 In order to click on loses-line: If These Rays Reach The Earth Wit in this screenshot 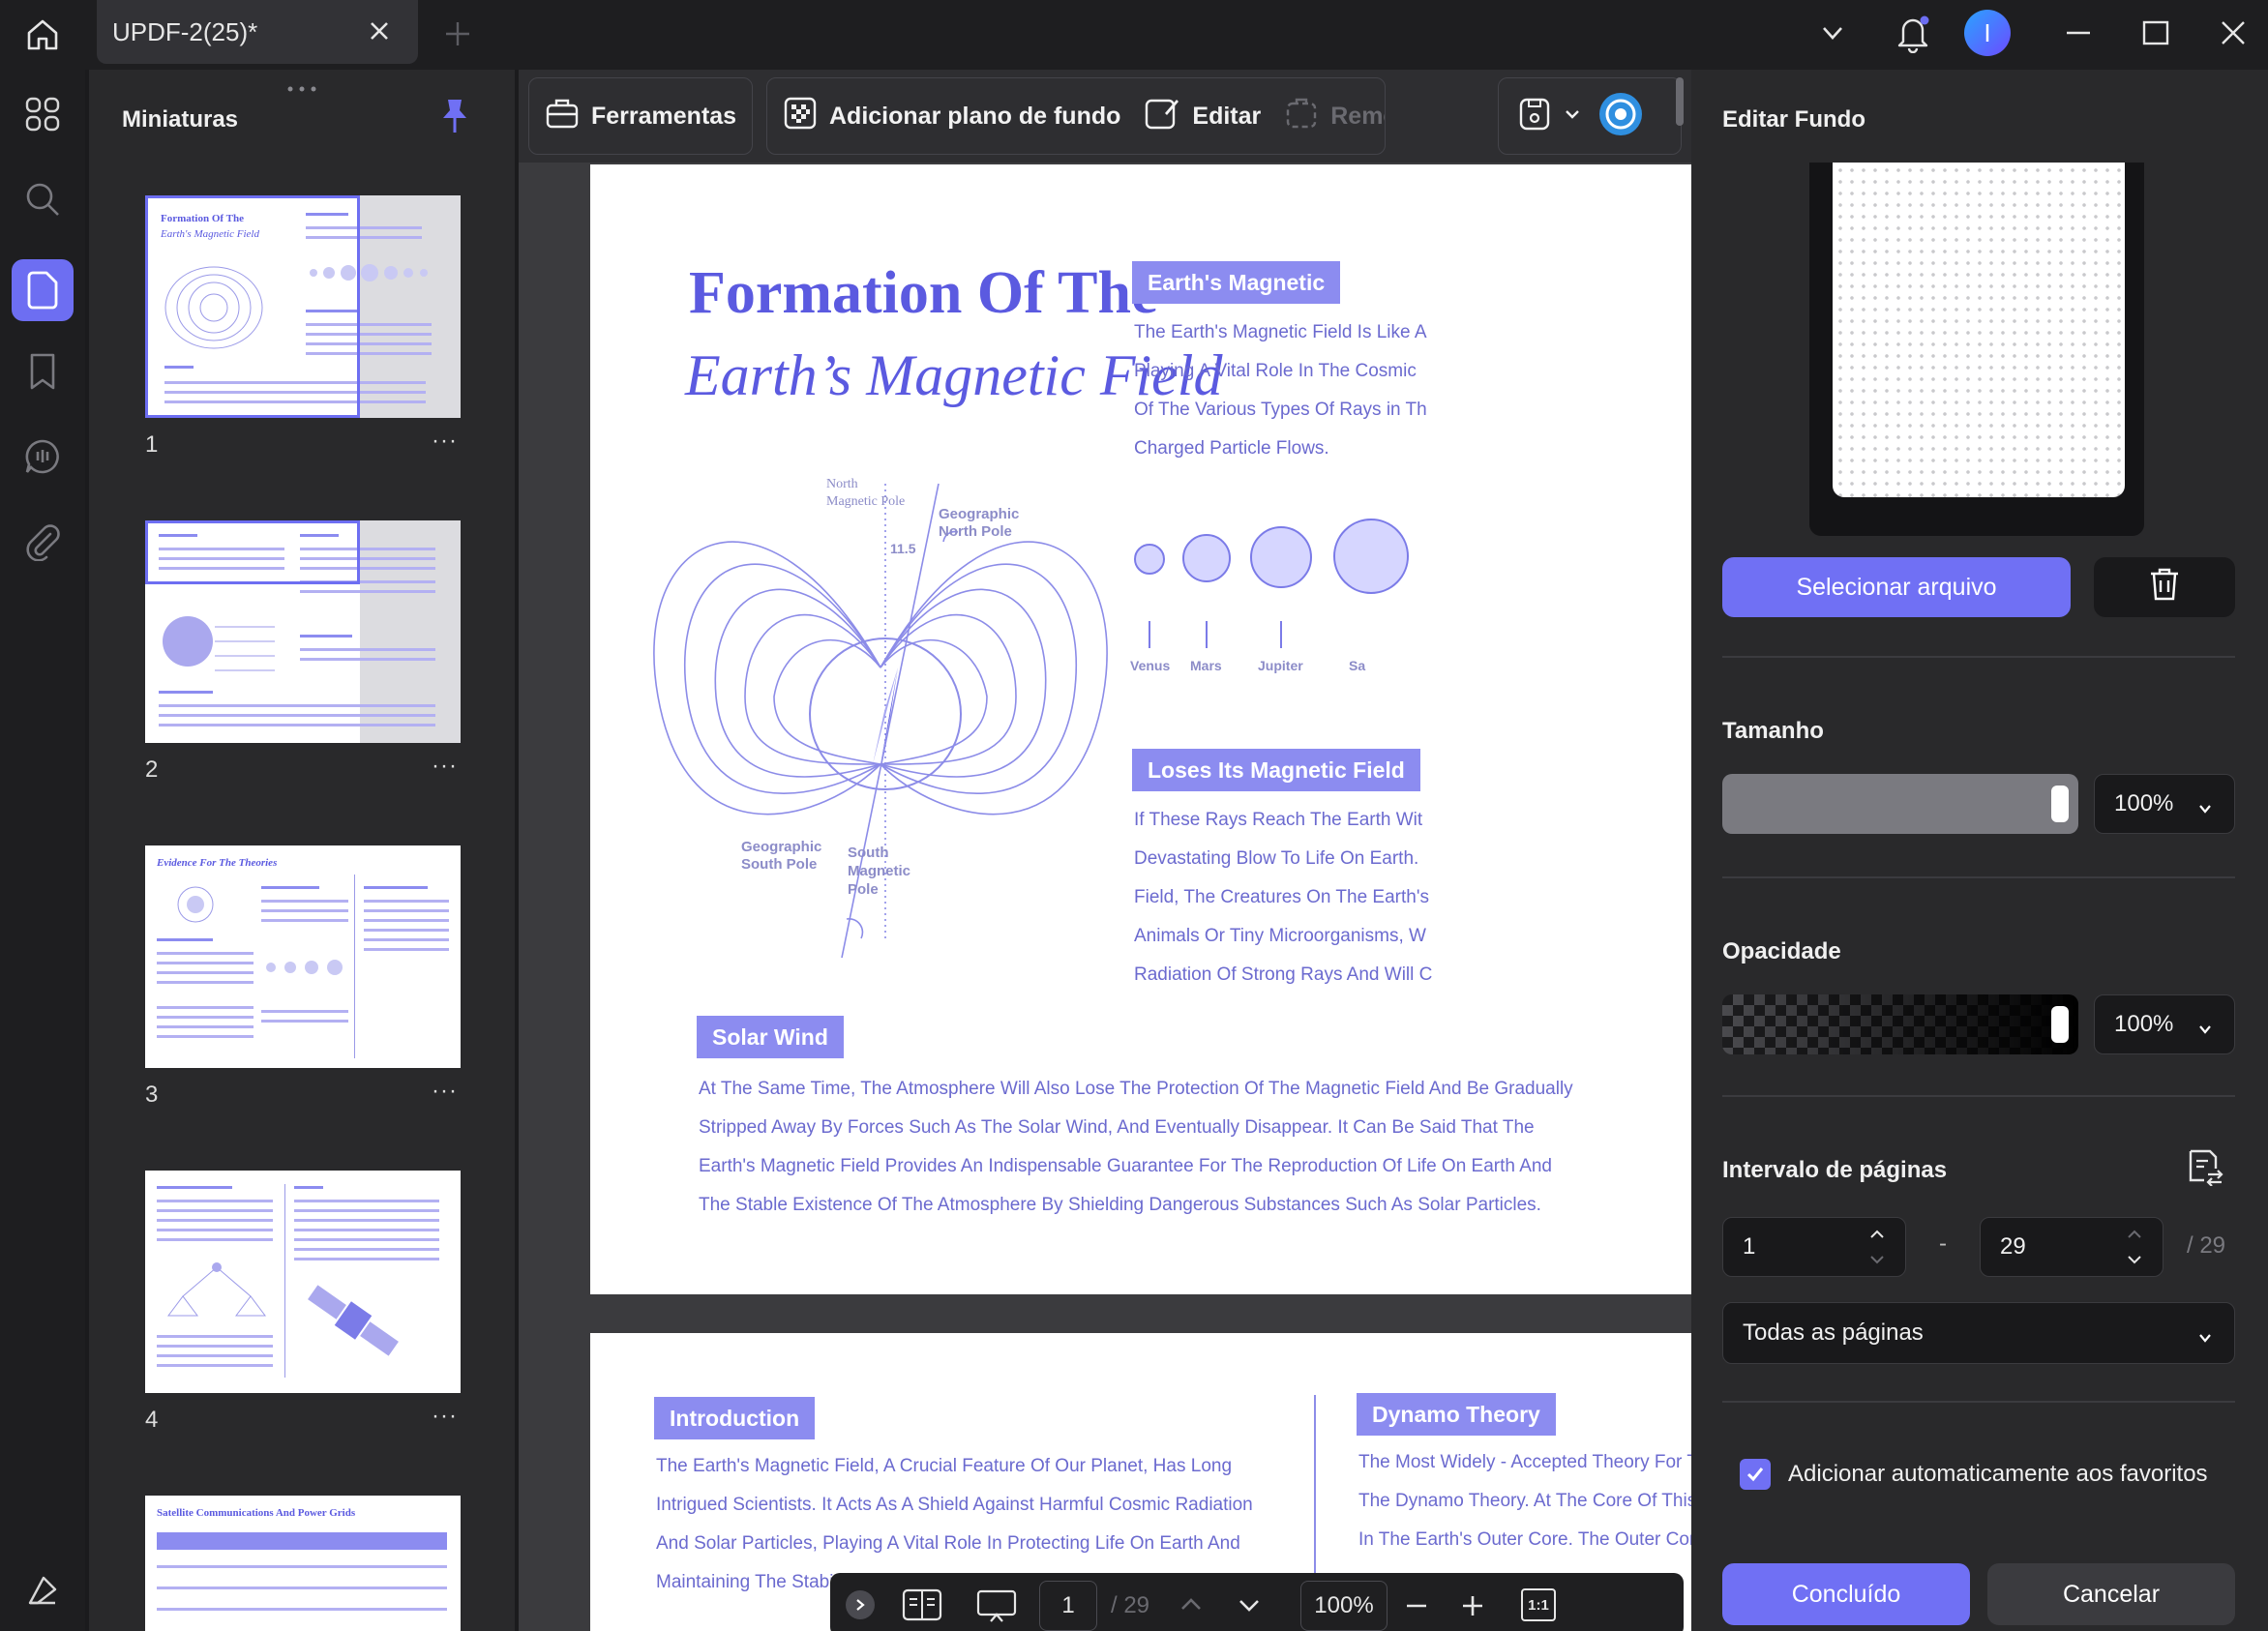, I will do `click(1279, 820)`.